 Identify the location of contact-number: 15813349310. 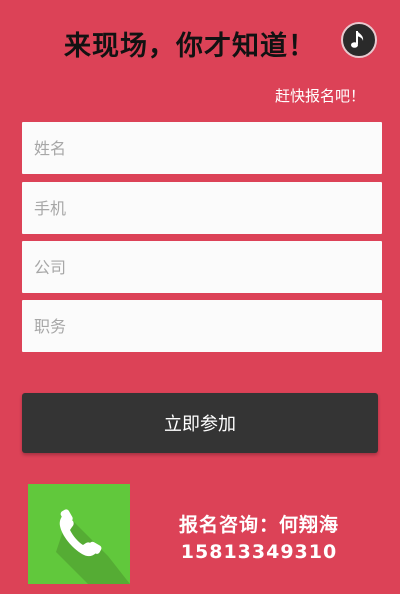
(259, 552).